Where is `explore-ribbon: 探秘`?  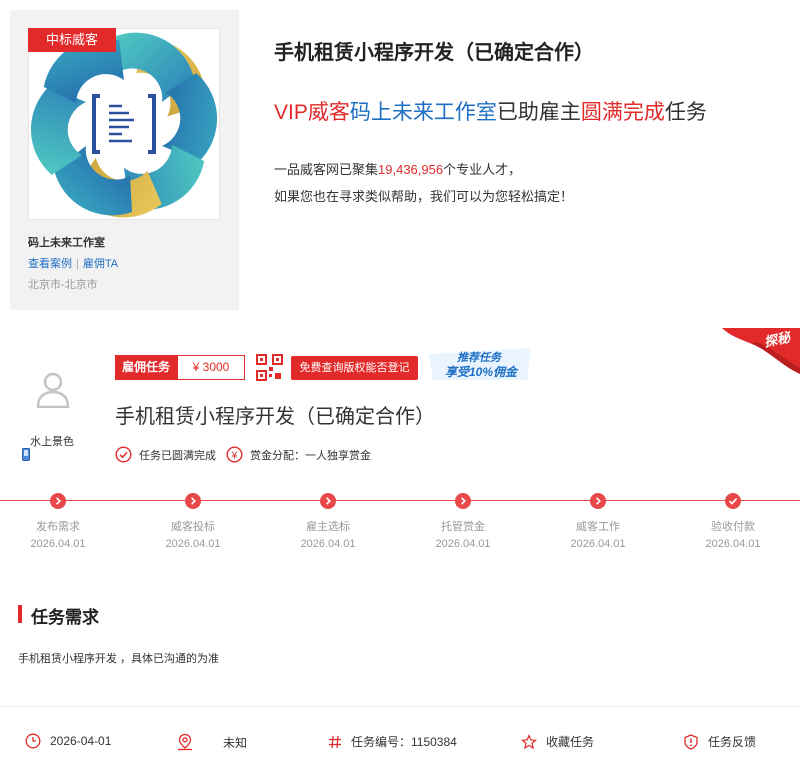
explore-ribbon: 探秘 is located at coordinates (761, 351).